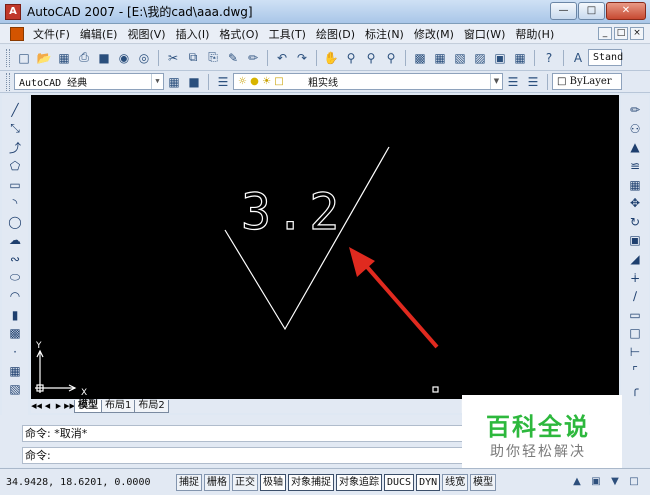 The image size is (650, 495). What do you see at coordinates (144, 58) in the screenshot?
I see `sheet-set-icon: ◎` at bounding box center [144, 58].